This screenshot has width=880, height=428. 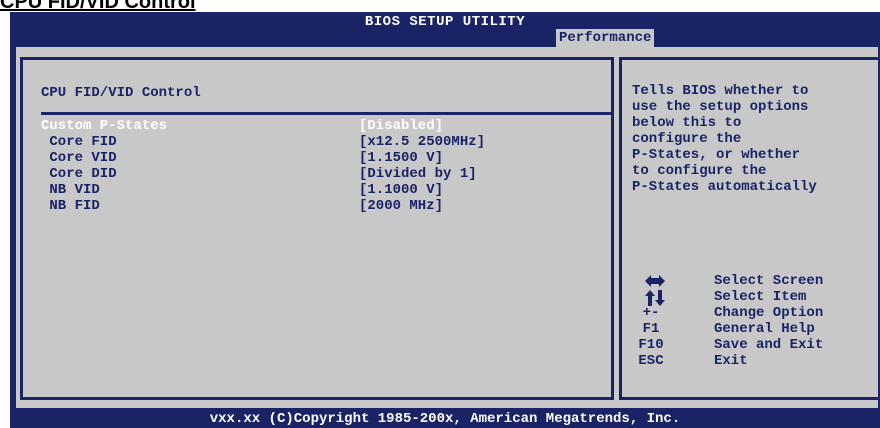 What do you see at coordinates (418, 174) in the screenshot?
I see `core-did-value: [Divided by 1]` at bounding box center [418, 174].